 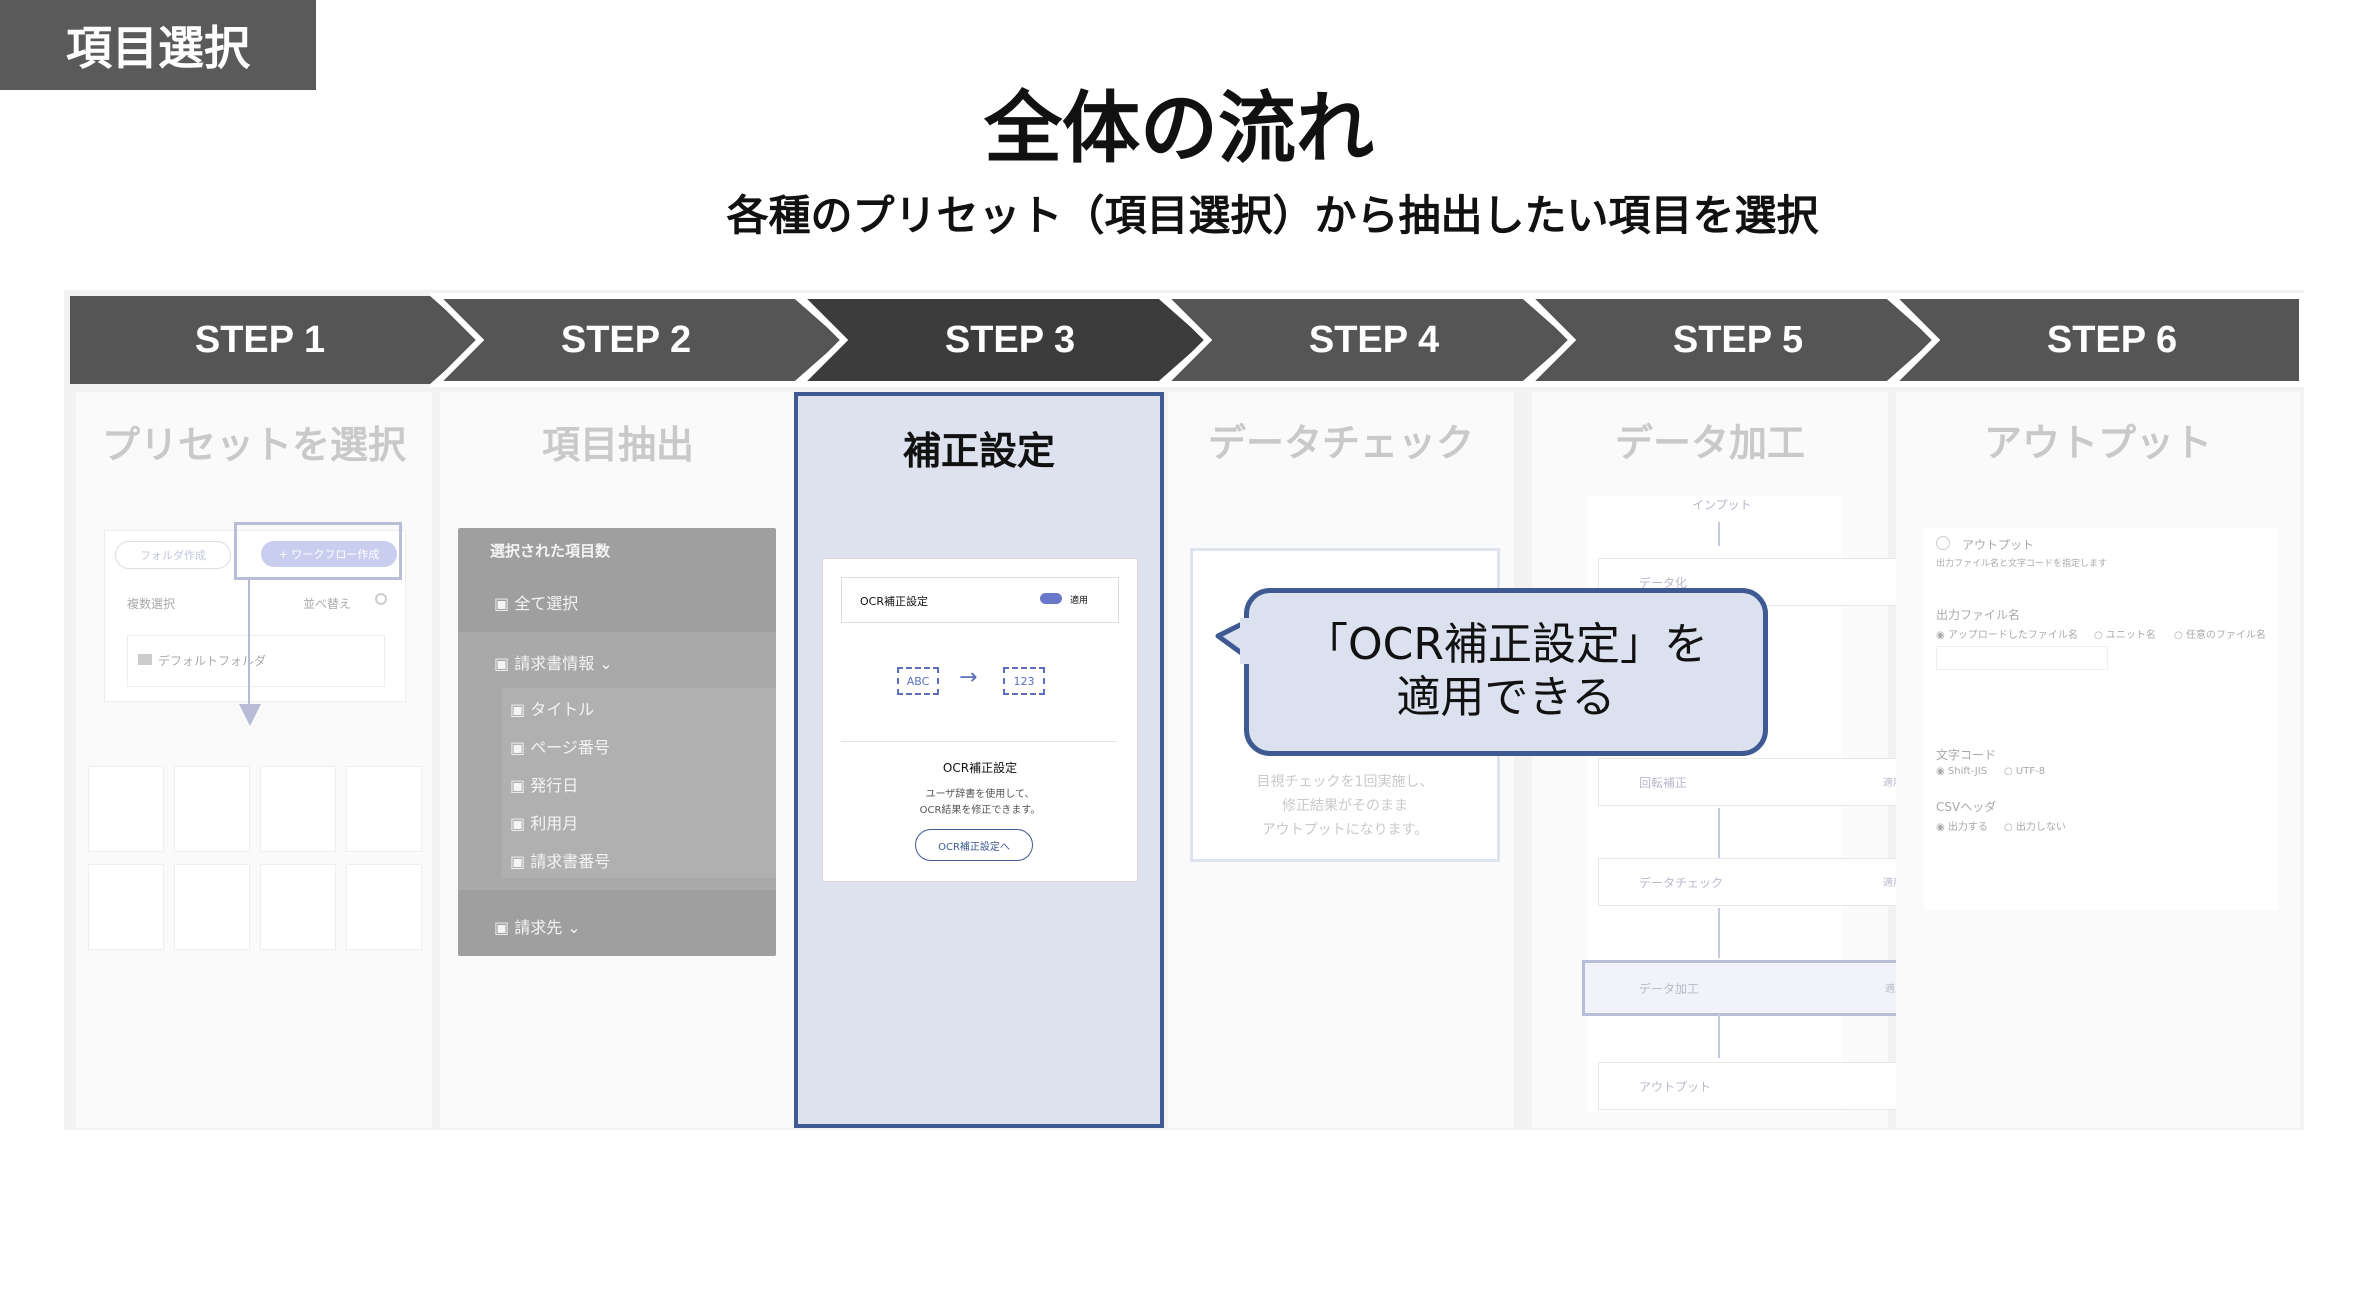 I want to click on ocr-settings-button: OCR補正設定へ, so click(x=974, y=845).